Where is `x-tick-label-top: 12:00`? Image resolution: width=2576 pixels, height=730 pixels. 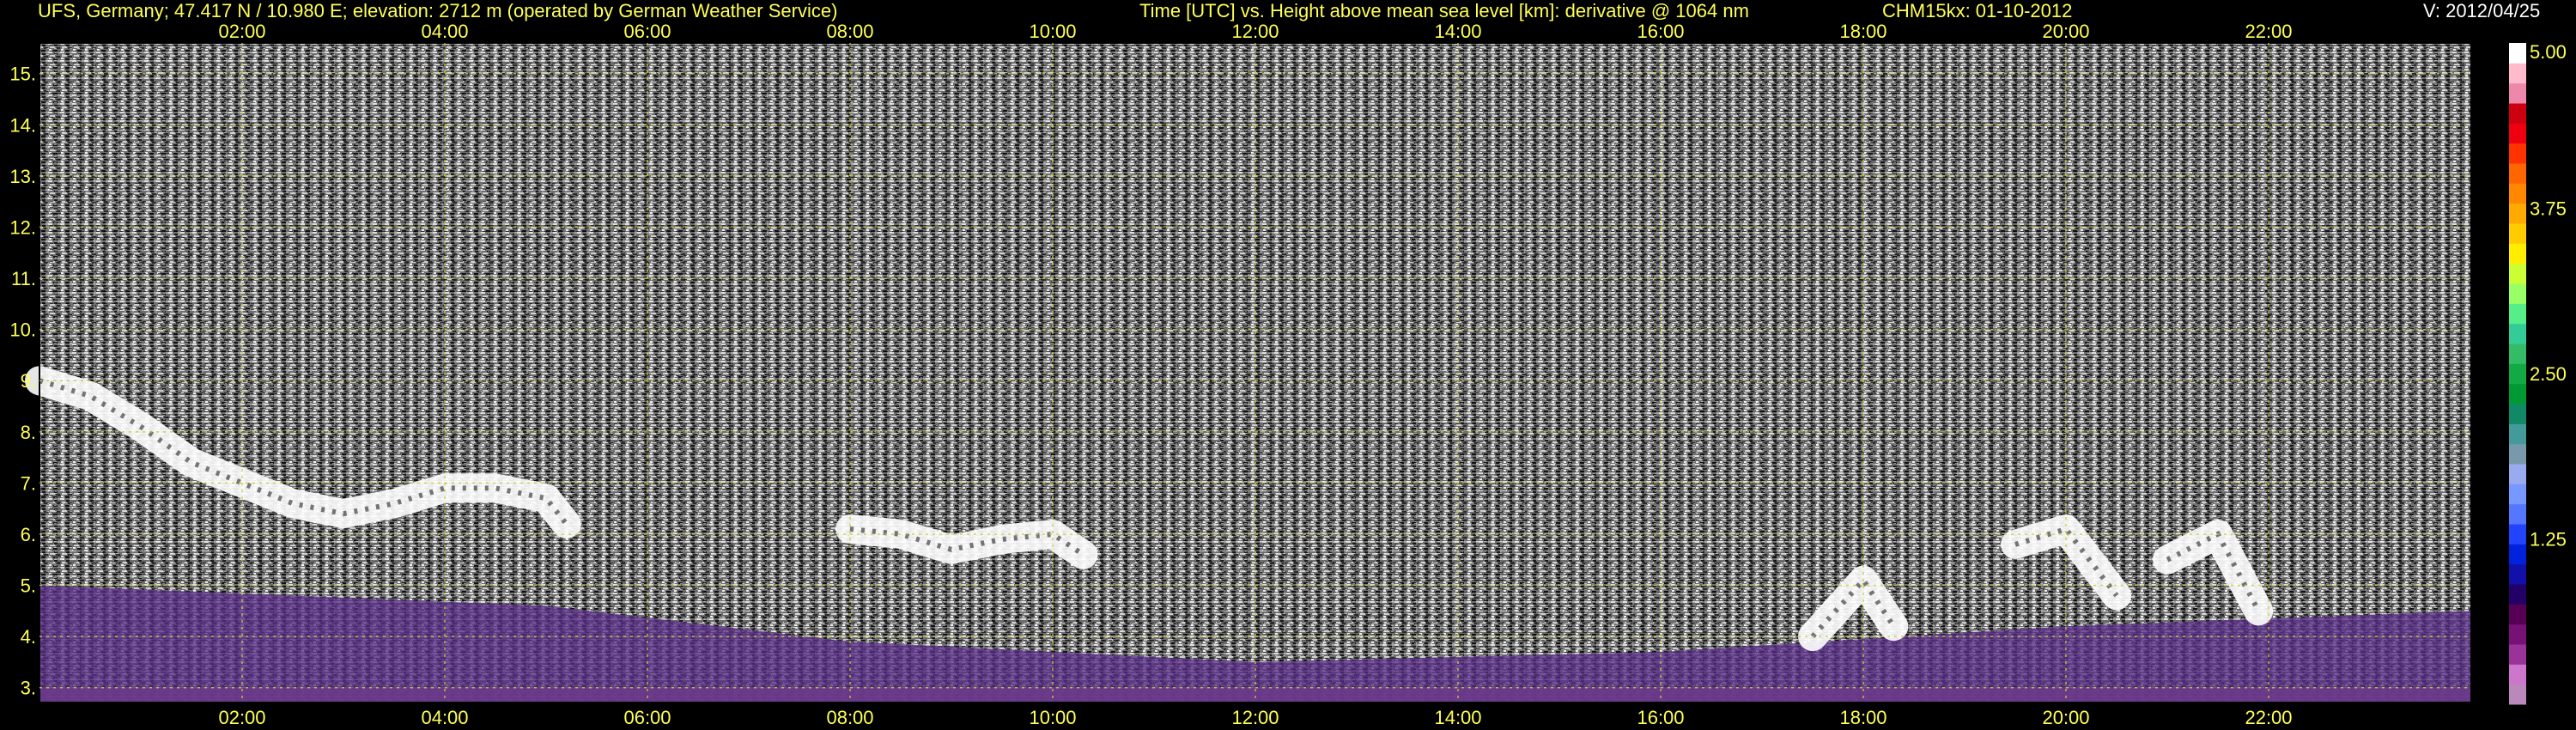 x-tick-label-top: 12:00 is located at coordinates (1255, 31).